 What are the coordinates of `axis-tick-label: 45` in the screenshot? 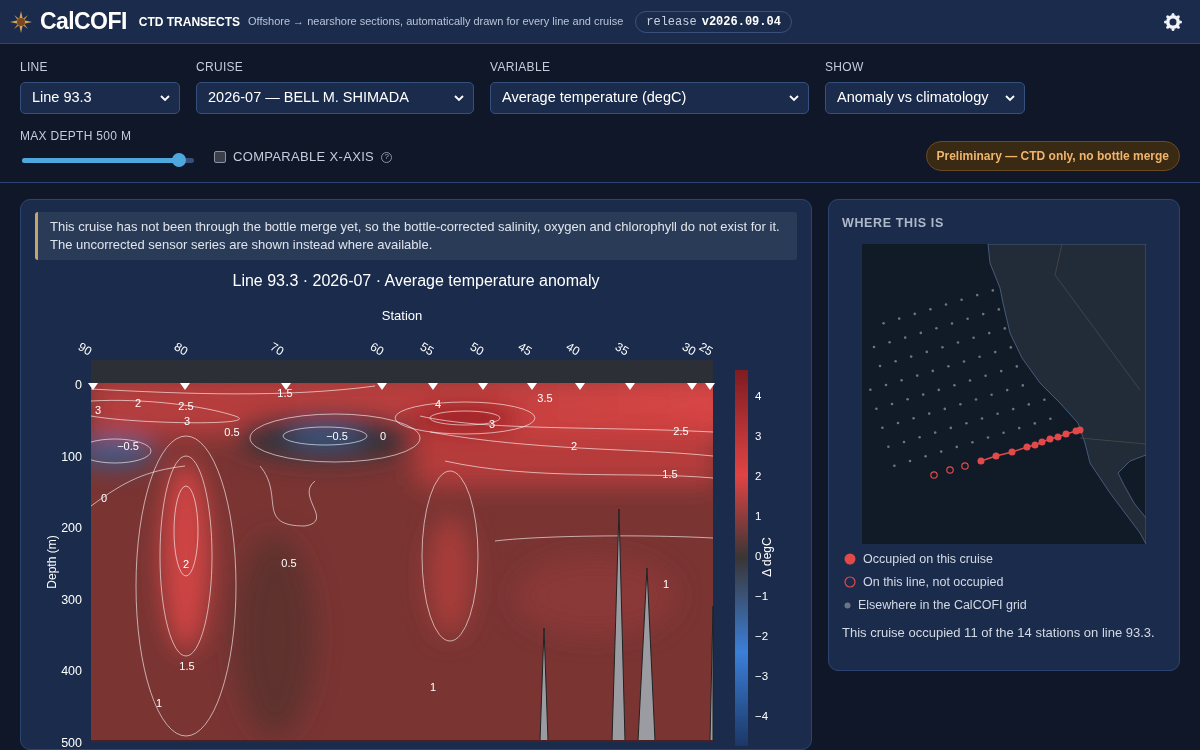 It's located at (525, 349).